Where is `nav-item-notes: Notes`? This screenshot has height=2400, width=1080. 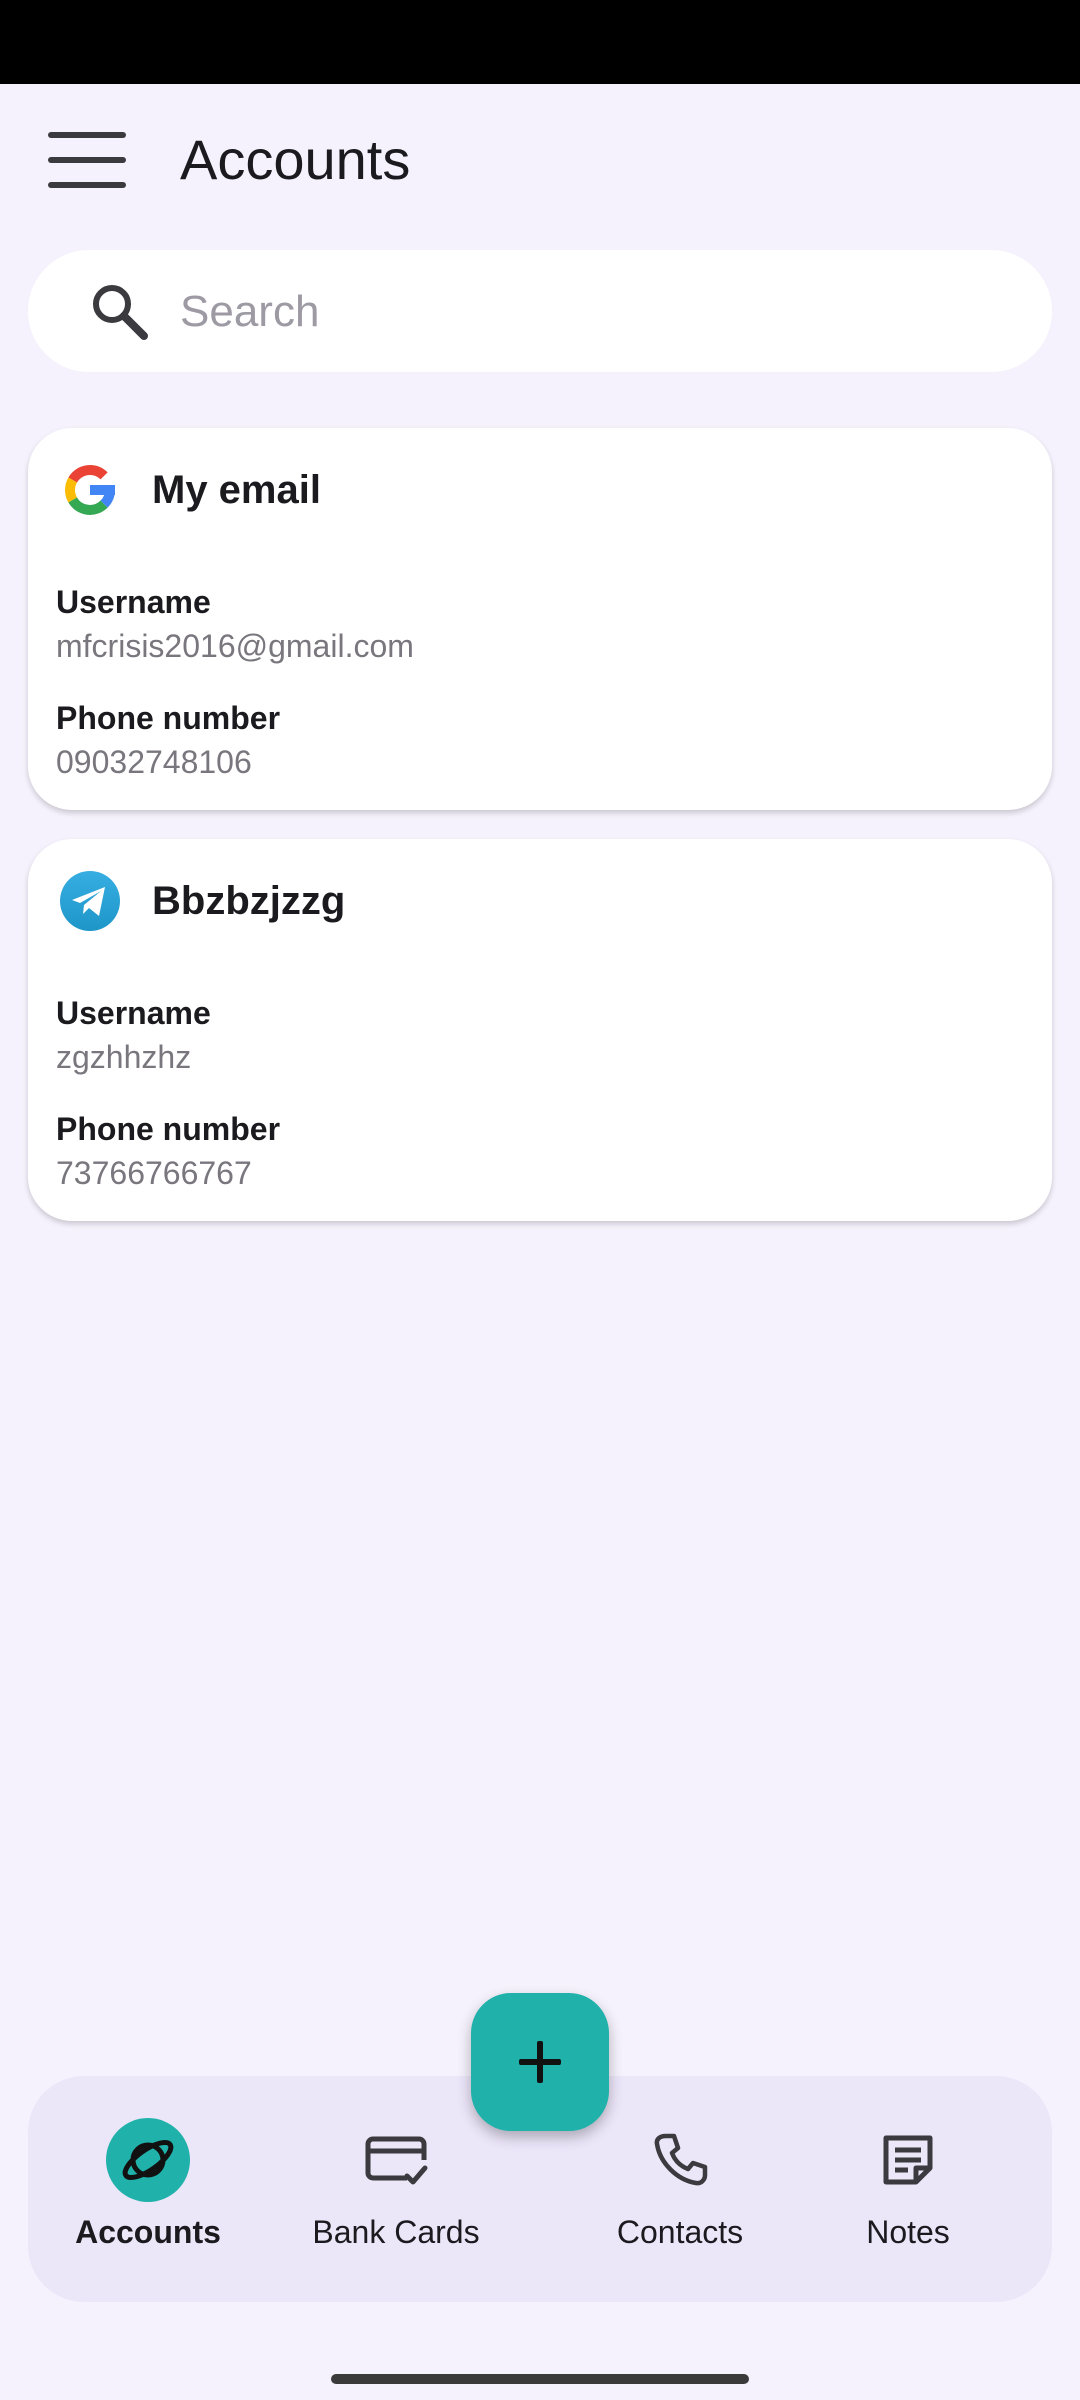
nav-item-notes: Notes is located at coordinates (908, 2189).